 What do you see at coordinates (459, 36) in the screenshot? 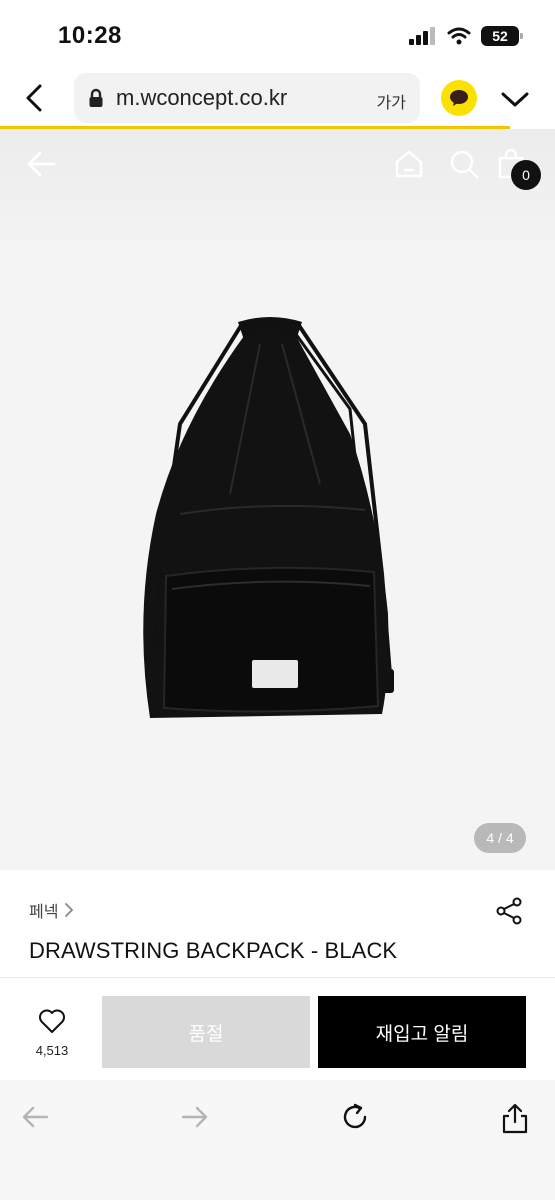
I see `wifi-icon` at bounding box center [459, 36].